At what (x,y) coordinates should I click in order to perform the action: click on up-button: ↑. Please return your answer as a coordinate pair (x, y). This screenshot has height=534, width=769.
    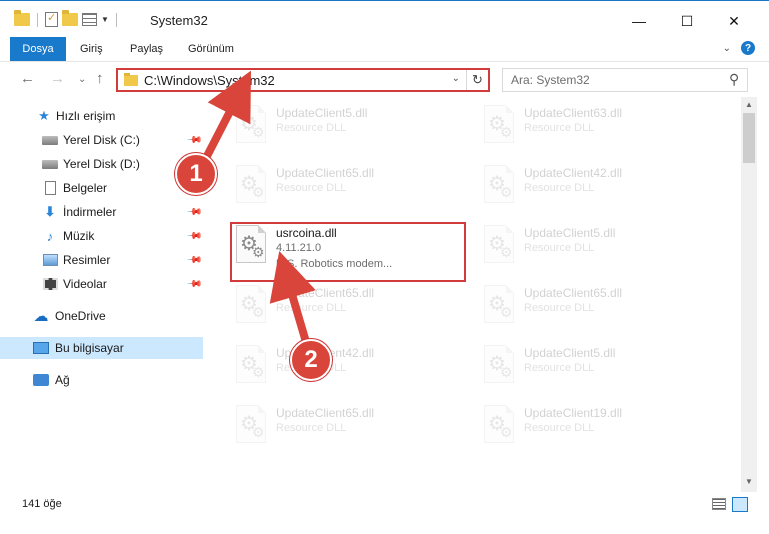
    Looking at the image, I should click on (100, 78).